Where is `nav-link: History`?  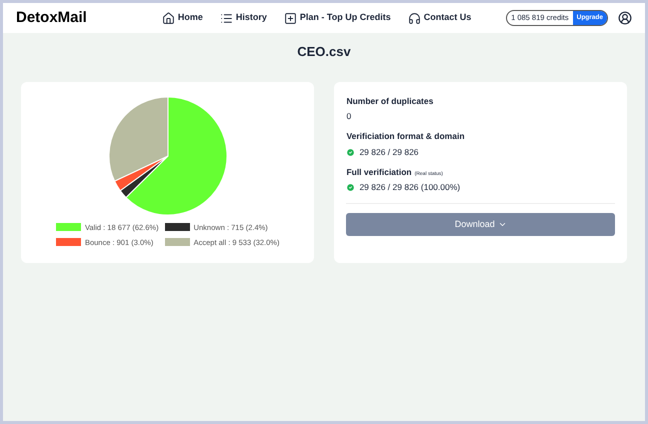
nav-link: History is located at coordinates (243, 18).